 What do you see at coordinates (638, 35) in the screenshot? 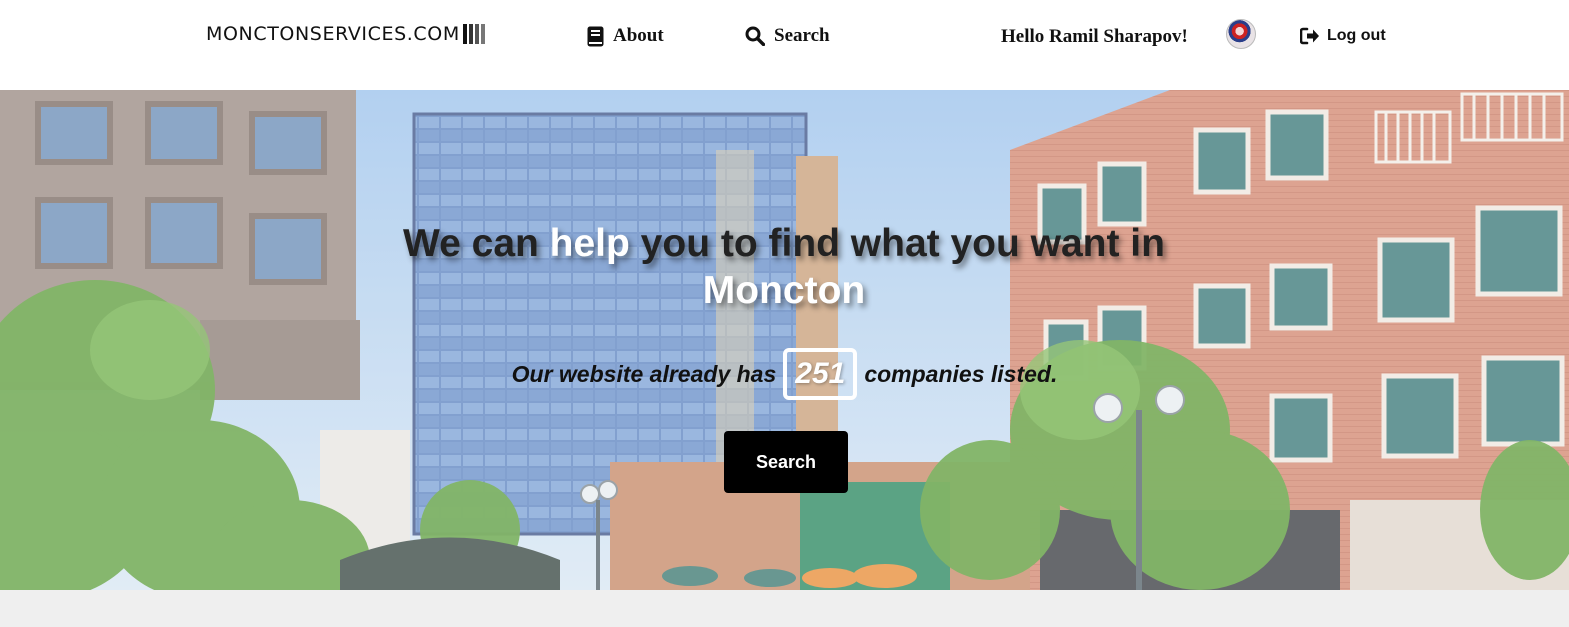
I see `nav-about-label: About` at bounding box center [638, 35].